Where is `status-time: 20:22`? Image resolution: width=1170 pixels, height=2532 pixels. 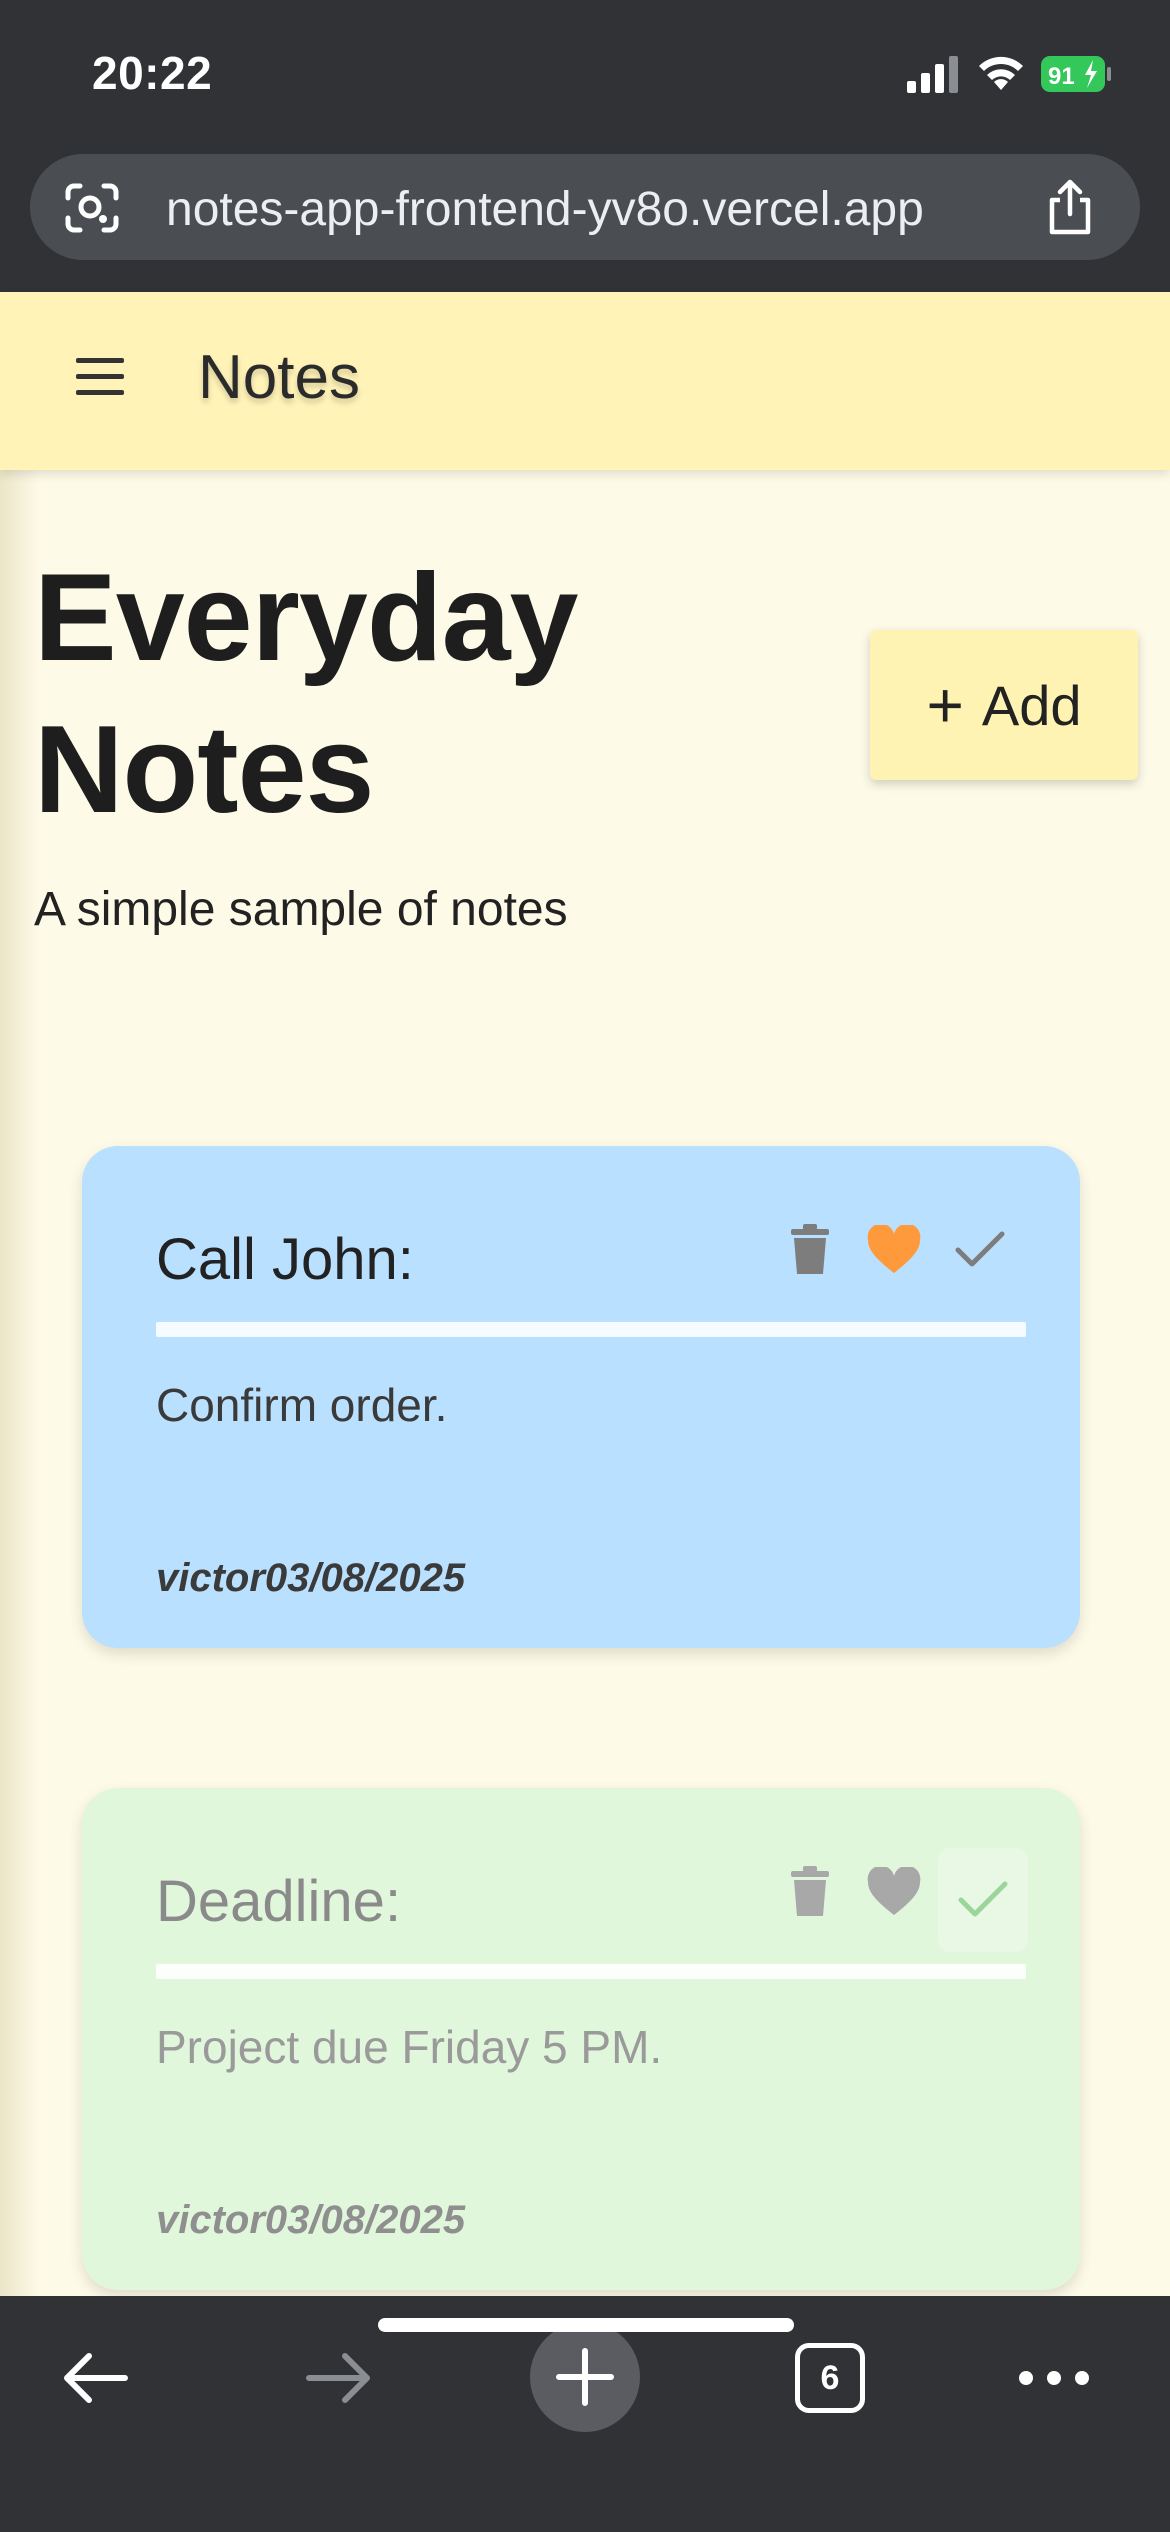 status-time: 20:22 is located at coordinates (152, 73).